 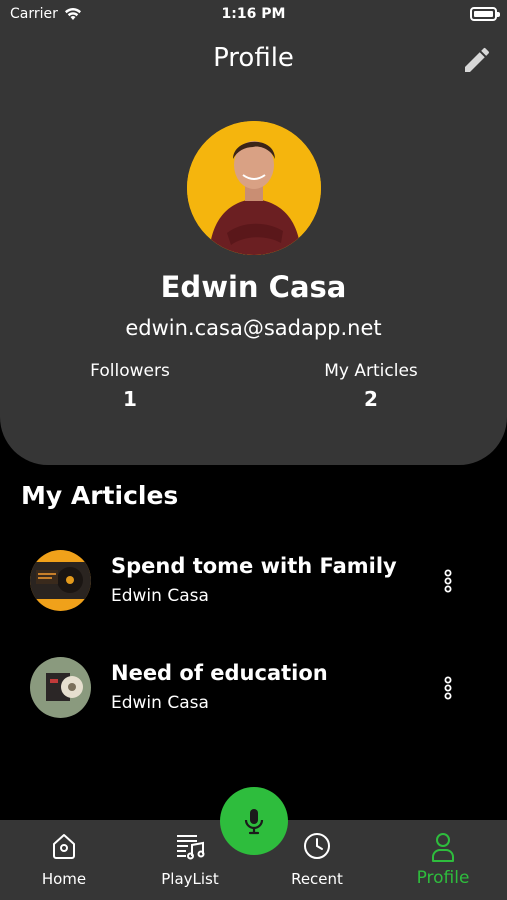 What do you see at coordinates (371, 371) in the screenshot?
I see `articles-label: My Articles` at bounding box center [371, 371].